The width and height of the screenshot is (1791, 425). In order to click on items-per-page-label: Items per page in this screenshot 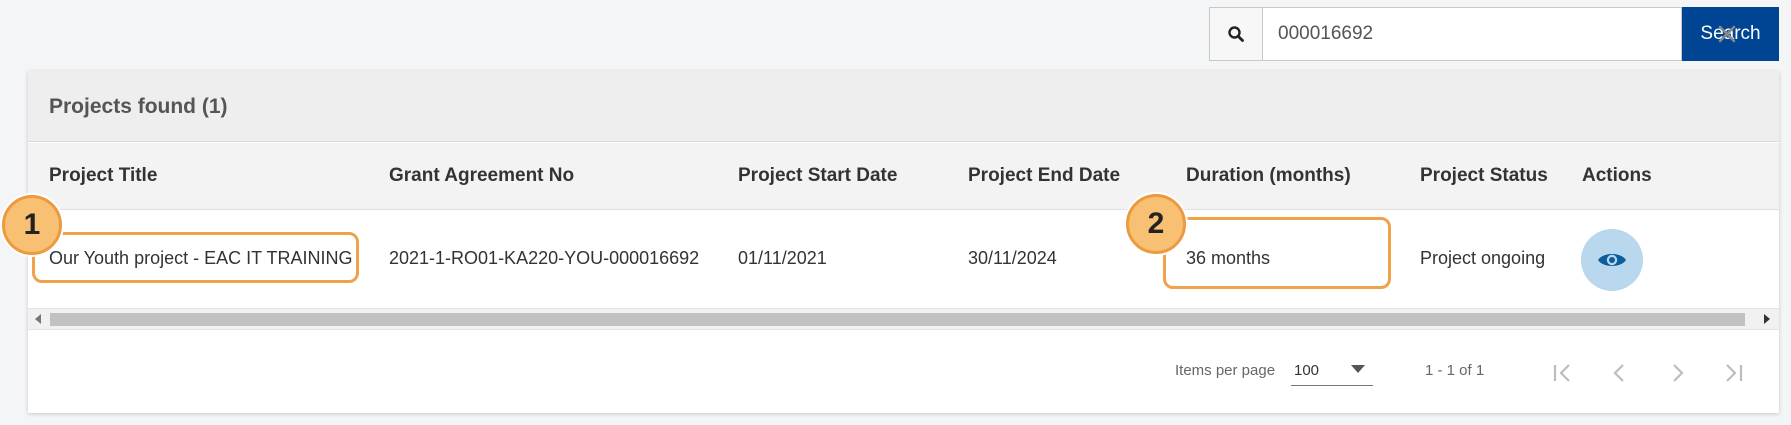, I will do `click(1225, 370)`.